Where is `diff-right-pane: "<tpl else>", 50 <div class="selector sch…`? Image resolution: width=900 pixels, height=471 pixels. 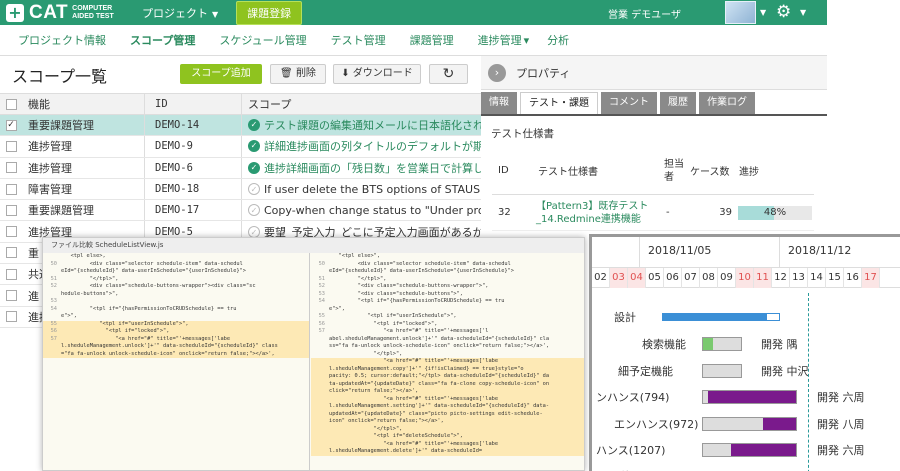
diff-right-pane: "<tpl else>", 50 <div class="selector sch… is located at coordinates (447, 361).